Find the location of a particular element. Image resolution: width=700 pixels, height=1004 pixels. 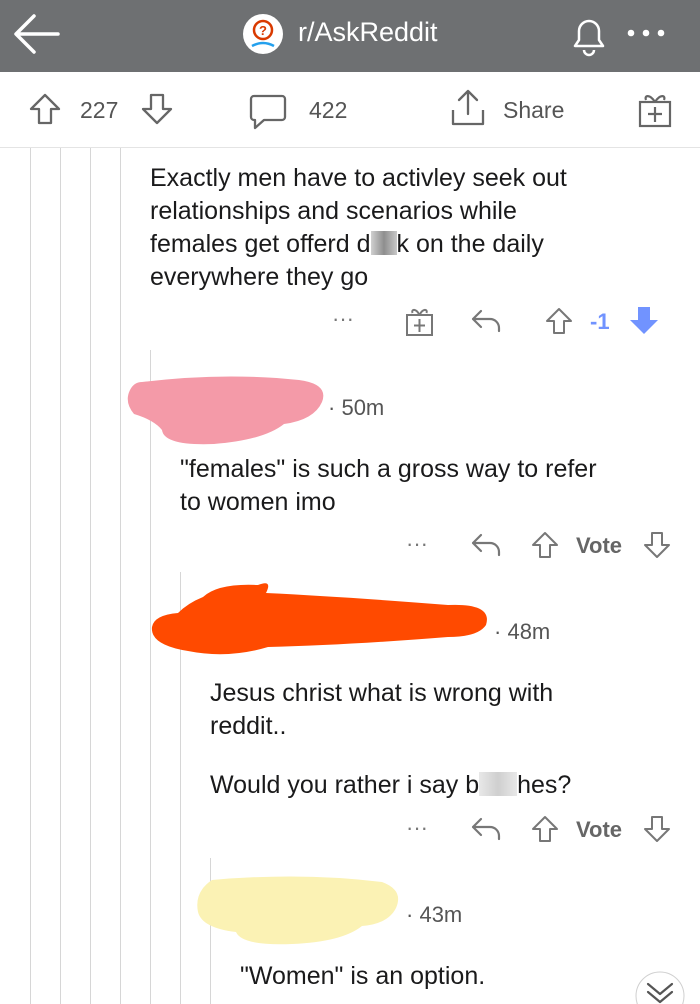

comment-text-line: "Women" is an option. is located at coordinates (363, 976).